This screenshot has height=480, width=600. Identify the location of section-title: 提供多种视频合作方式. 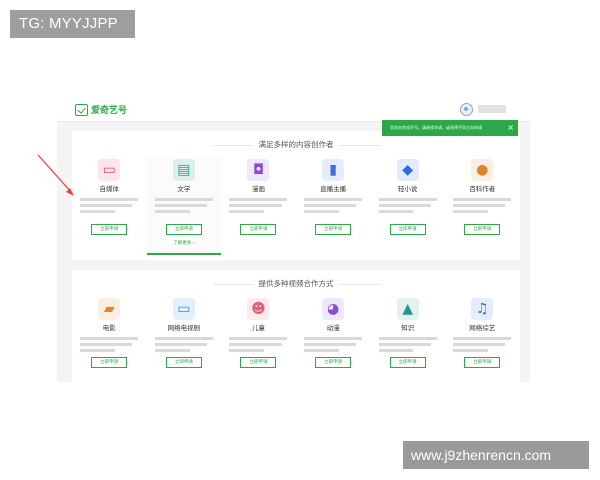
(296, 283).